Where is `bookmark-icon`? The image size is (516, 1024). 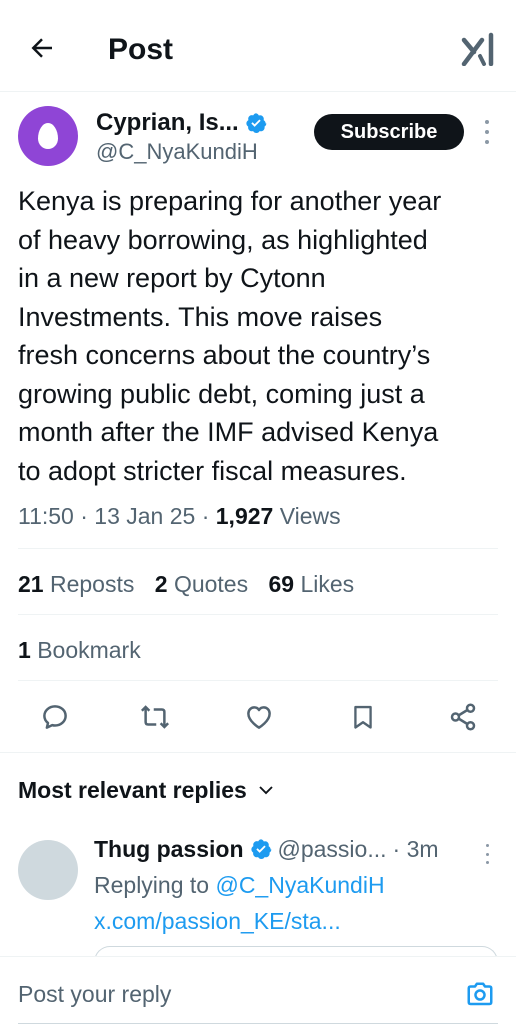
bookmark-icon is located at coordinates (363, 717).